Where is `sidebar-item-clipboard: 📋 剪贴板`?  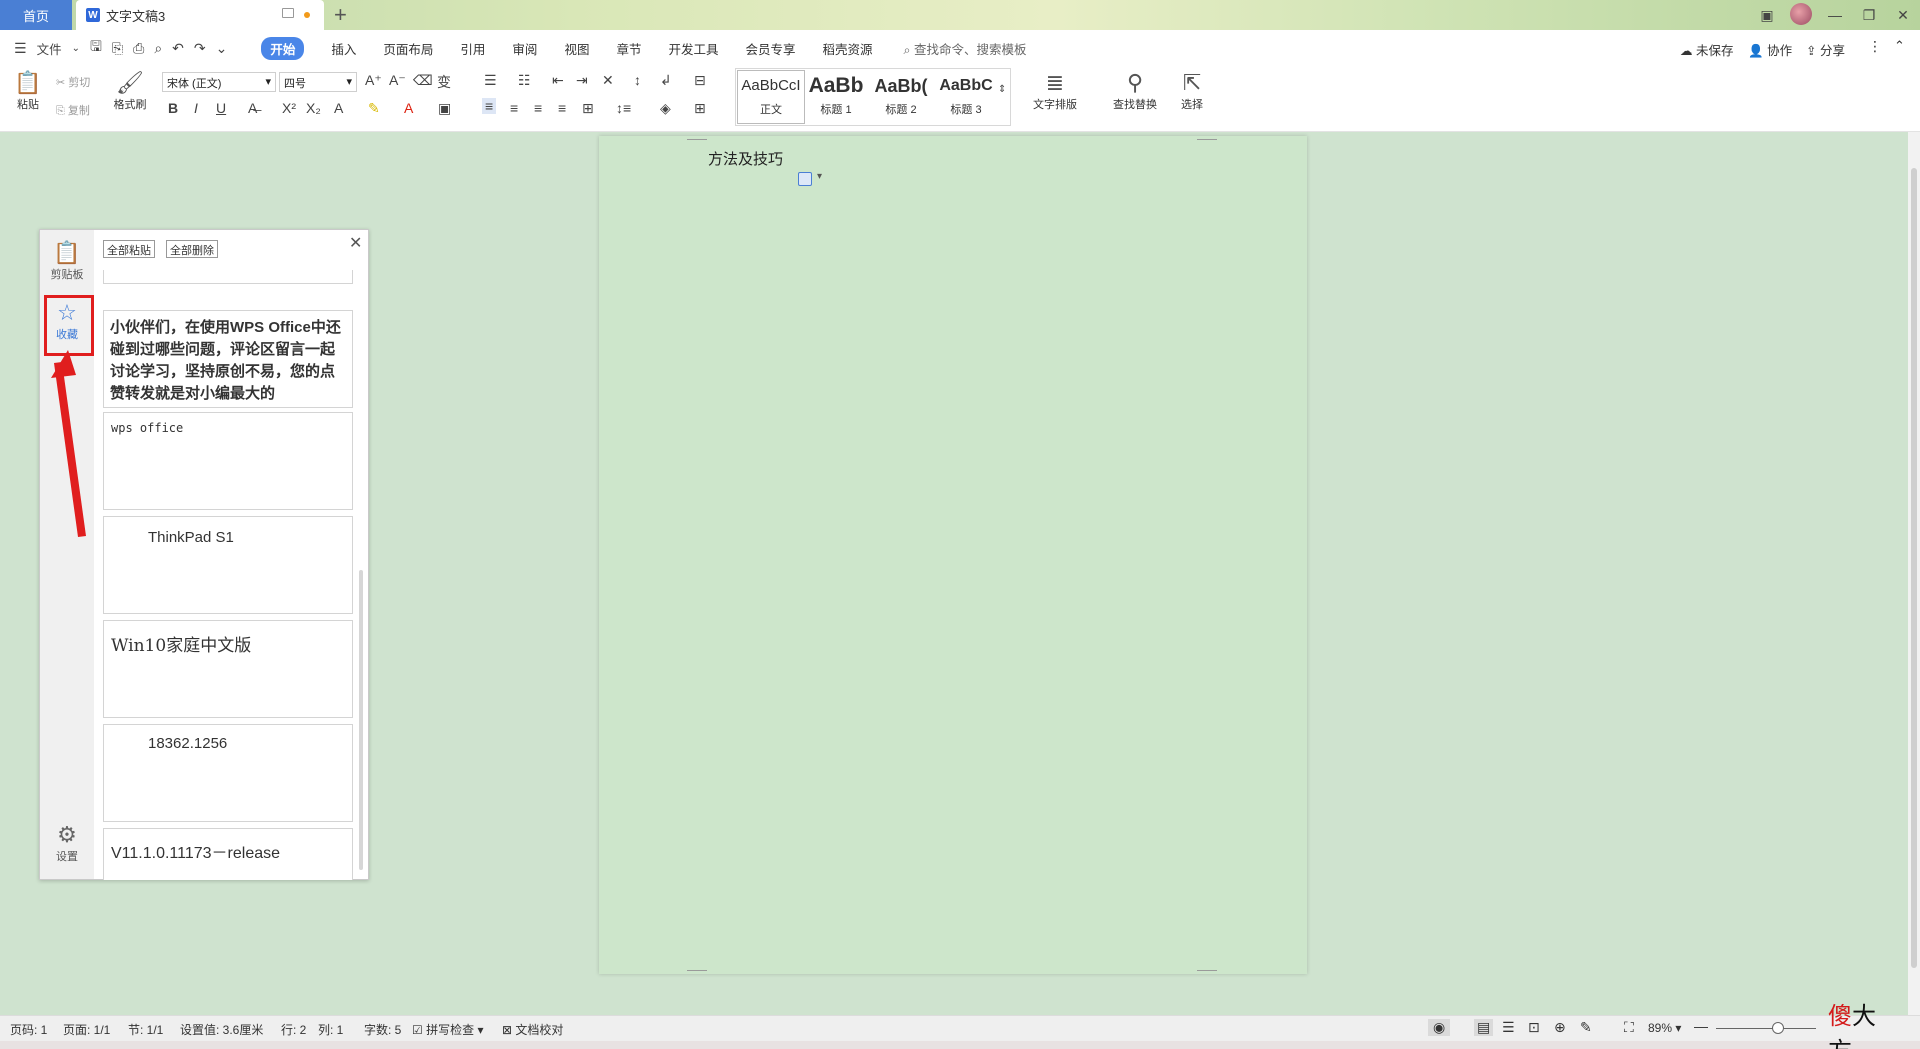
sidebar-item-clipboard: 📋 剪贴板 is located at coordinates (67, 261).